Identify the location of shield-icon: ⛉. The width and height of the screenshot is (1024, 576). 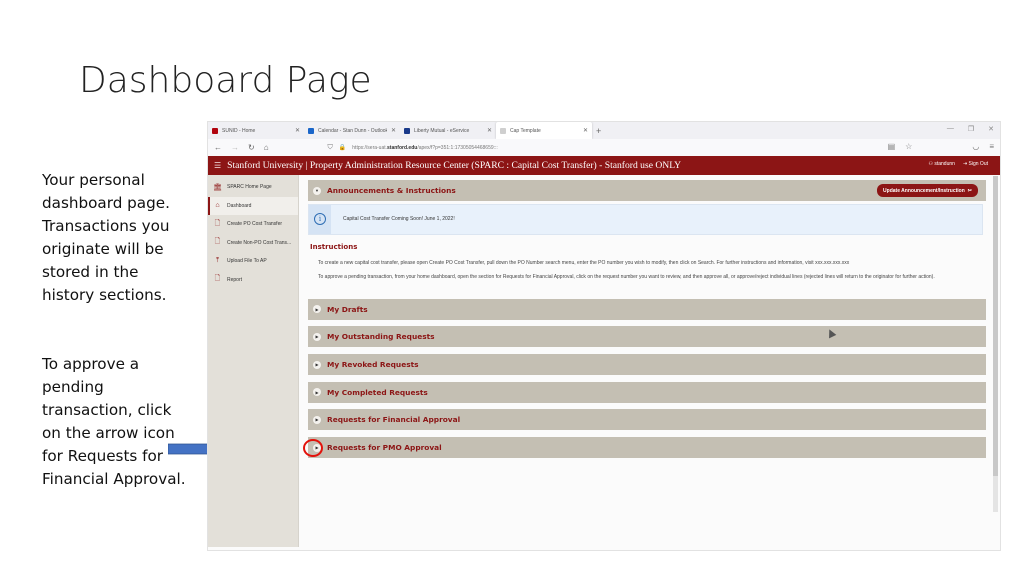
(330, 147).